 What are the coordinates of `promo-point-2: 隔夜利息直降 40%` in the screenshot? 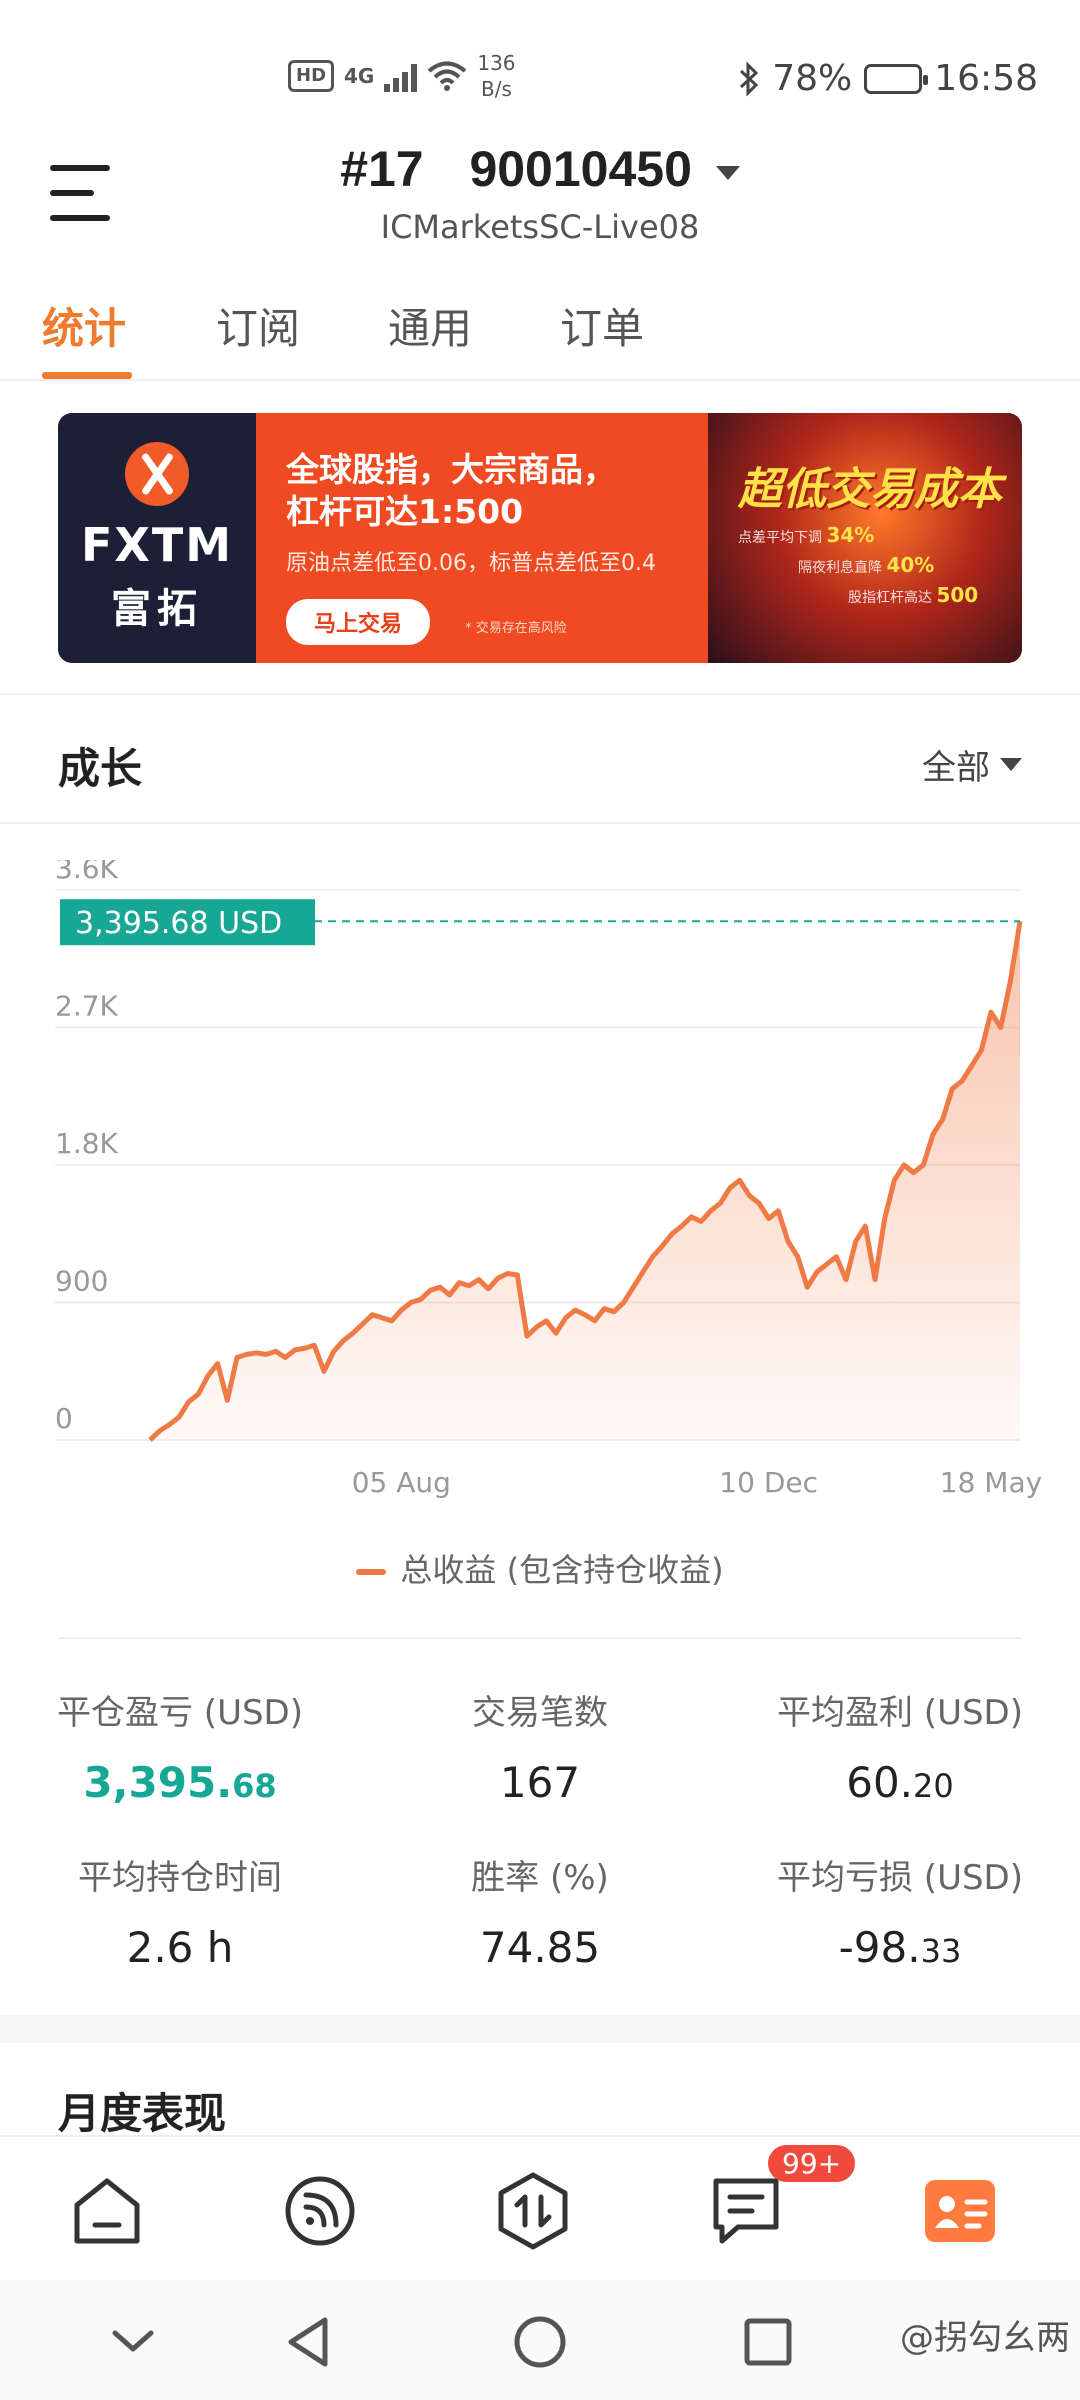 It's located at (866, 565).